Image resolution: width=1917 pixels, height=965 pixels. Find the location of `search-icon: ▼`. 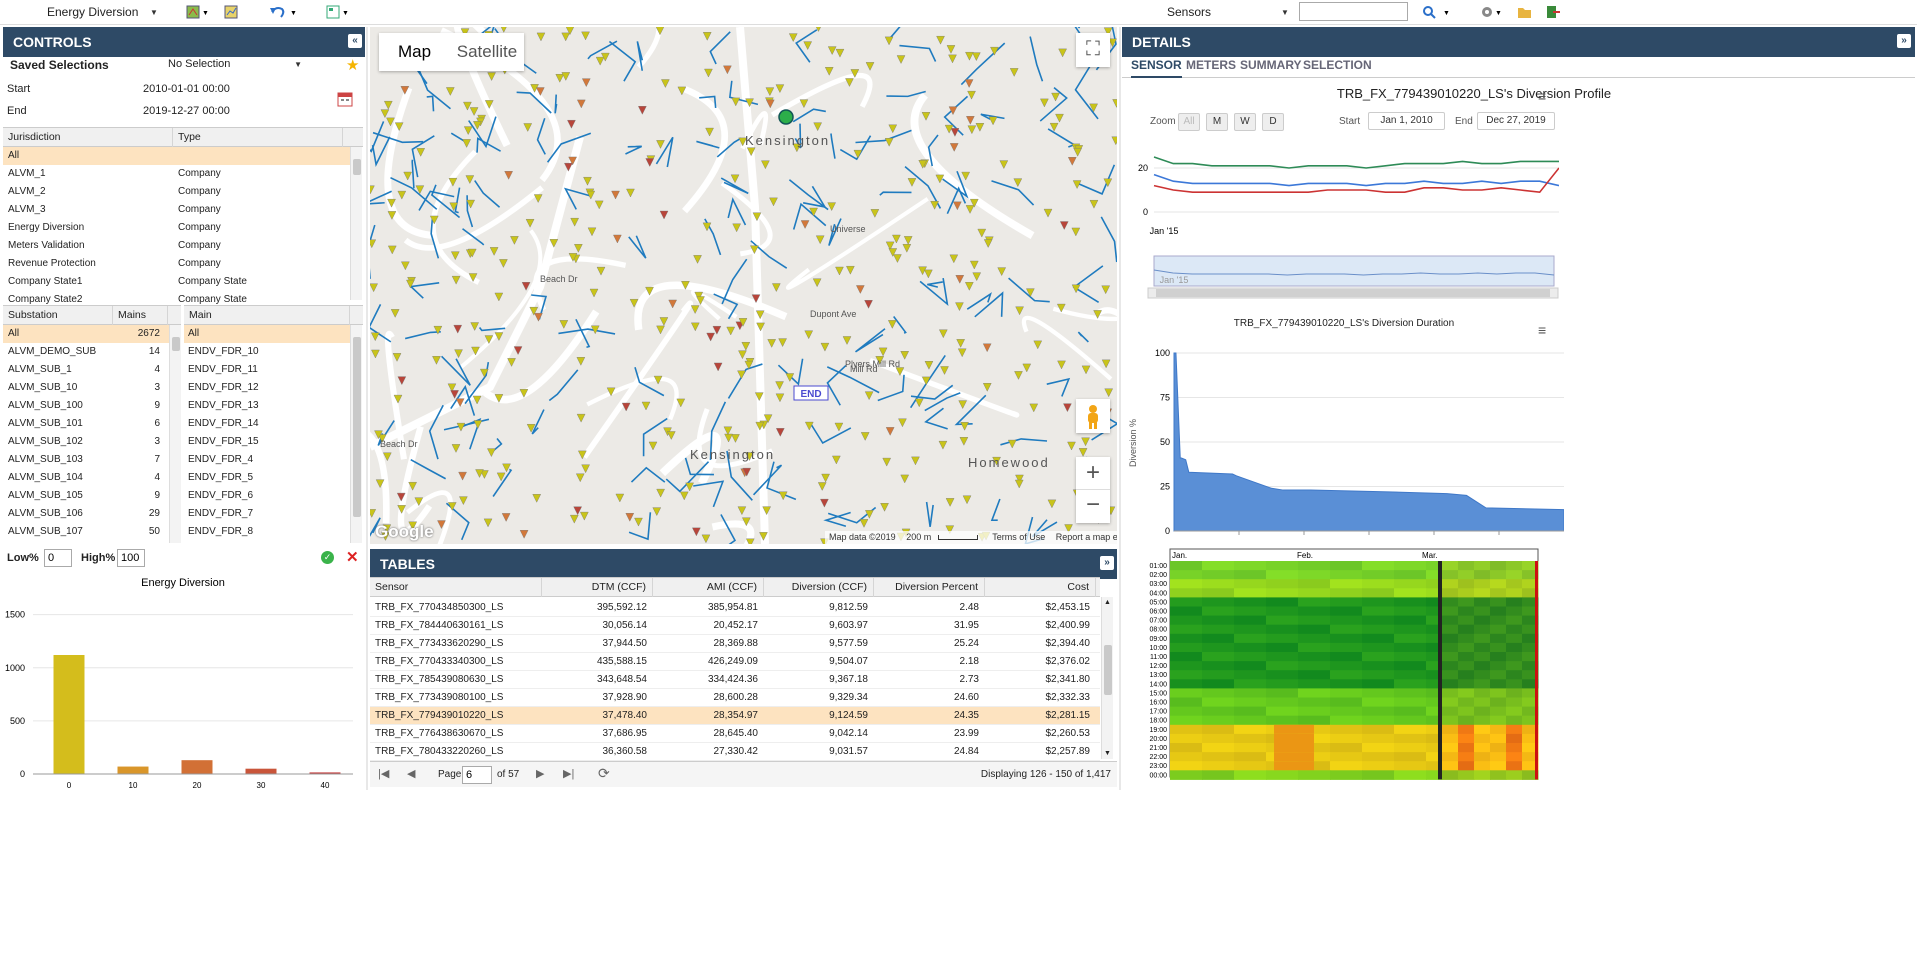

search-icon: ▼ is located at coordinates (1438, 12).